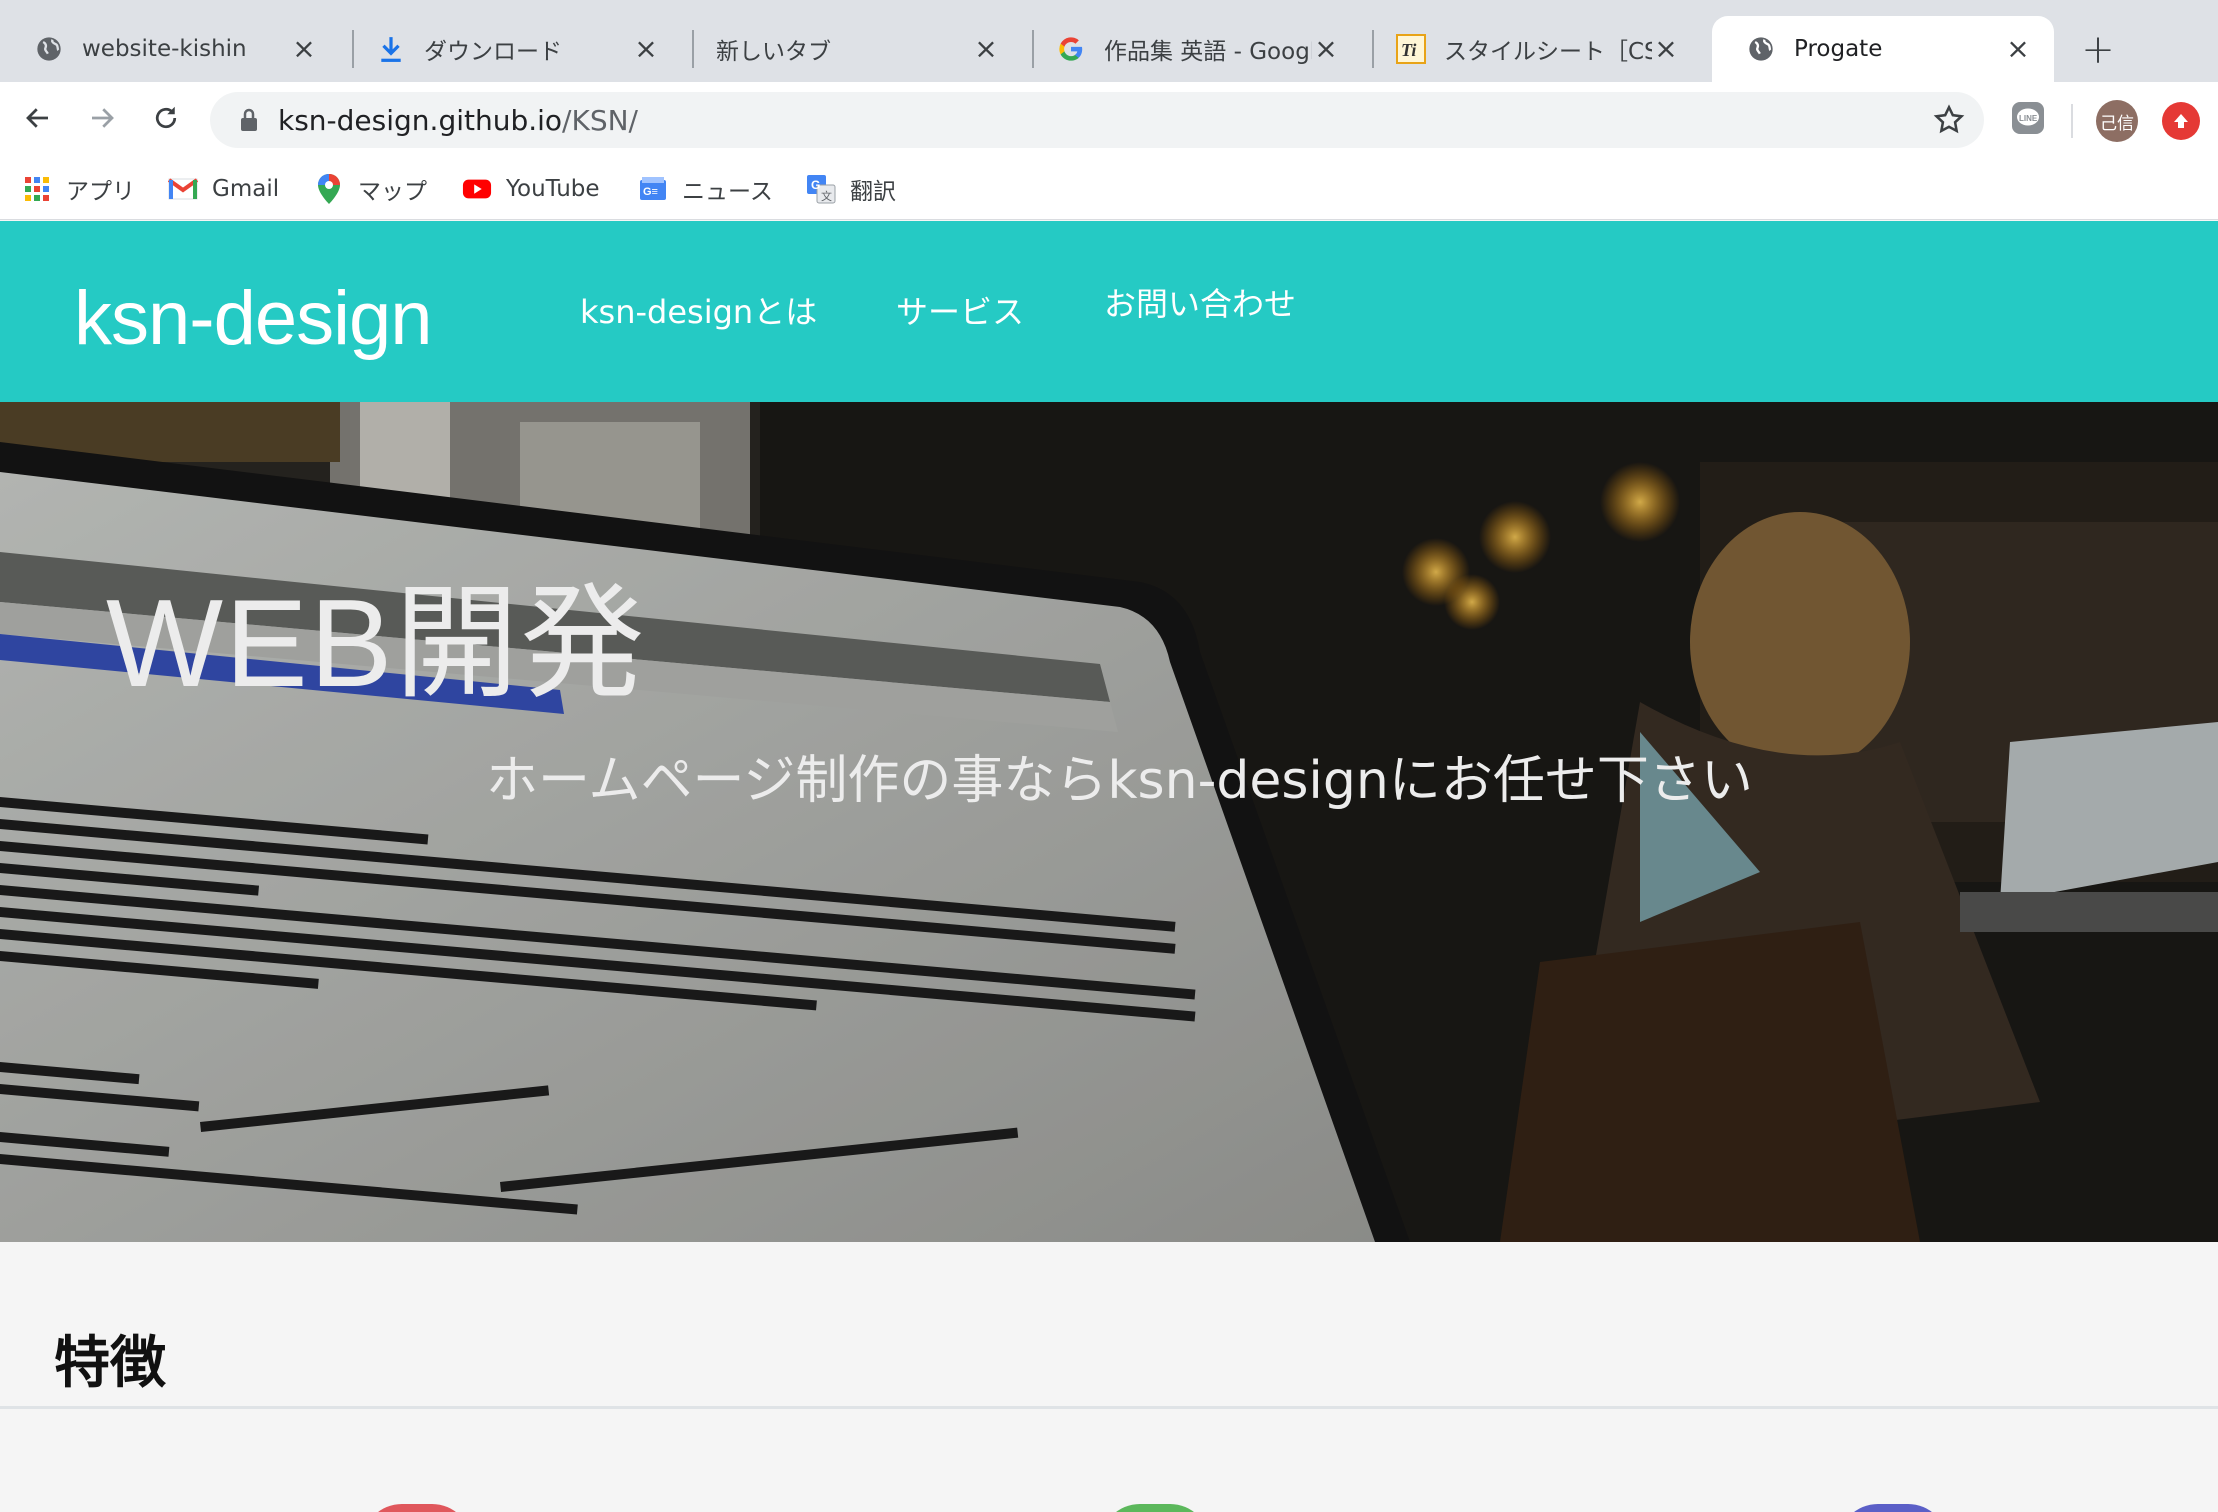  I want to click on address-bar: ksn-design.github.io/KSN/, so click(1097, 120).